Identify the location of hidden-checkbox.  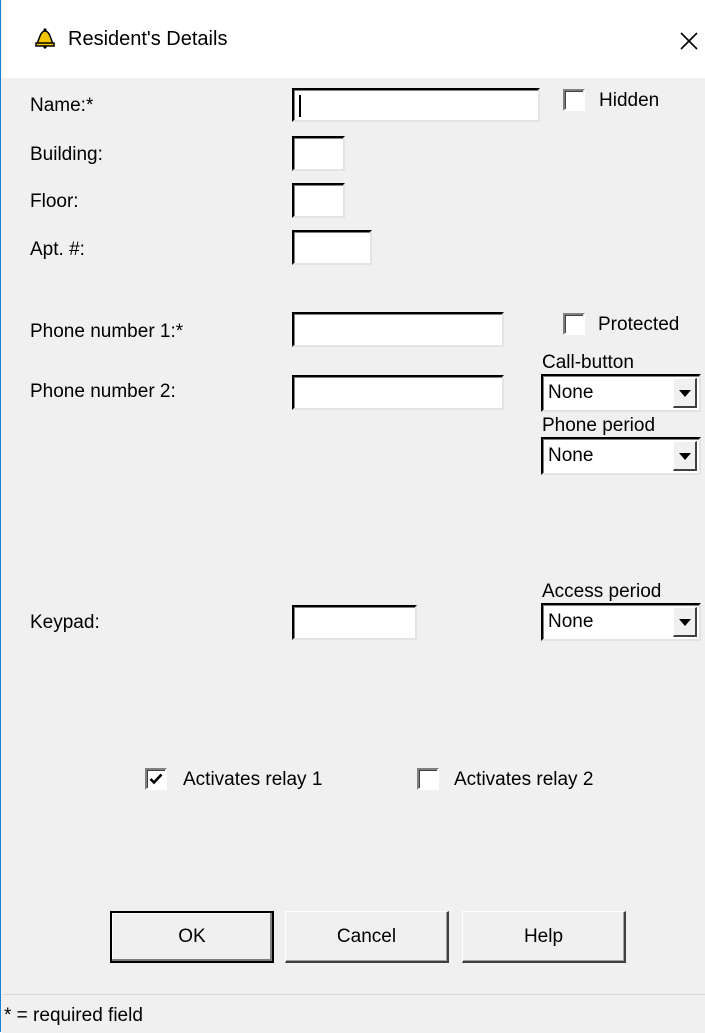
(574, 100).